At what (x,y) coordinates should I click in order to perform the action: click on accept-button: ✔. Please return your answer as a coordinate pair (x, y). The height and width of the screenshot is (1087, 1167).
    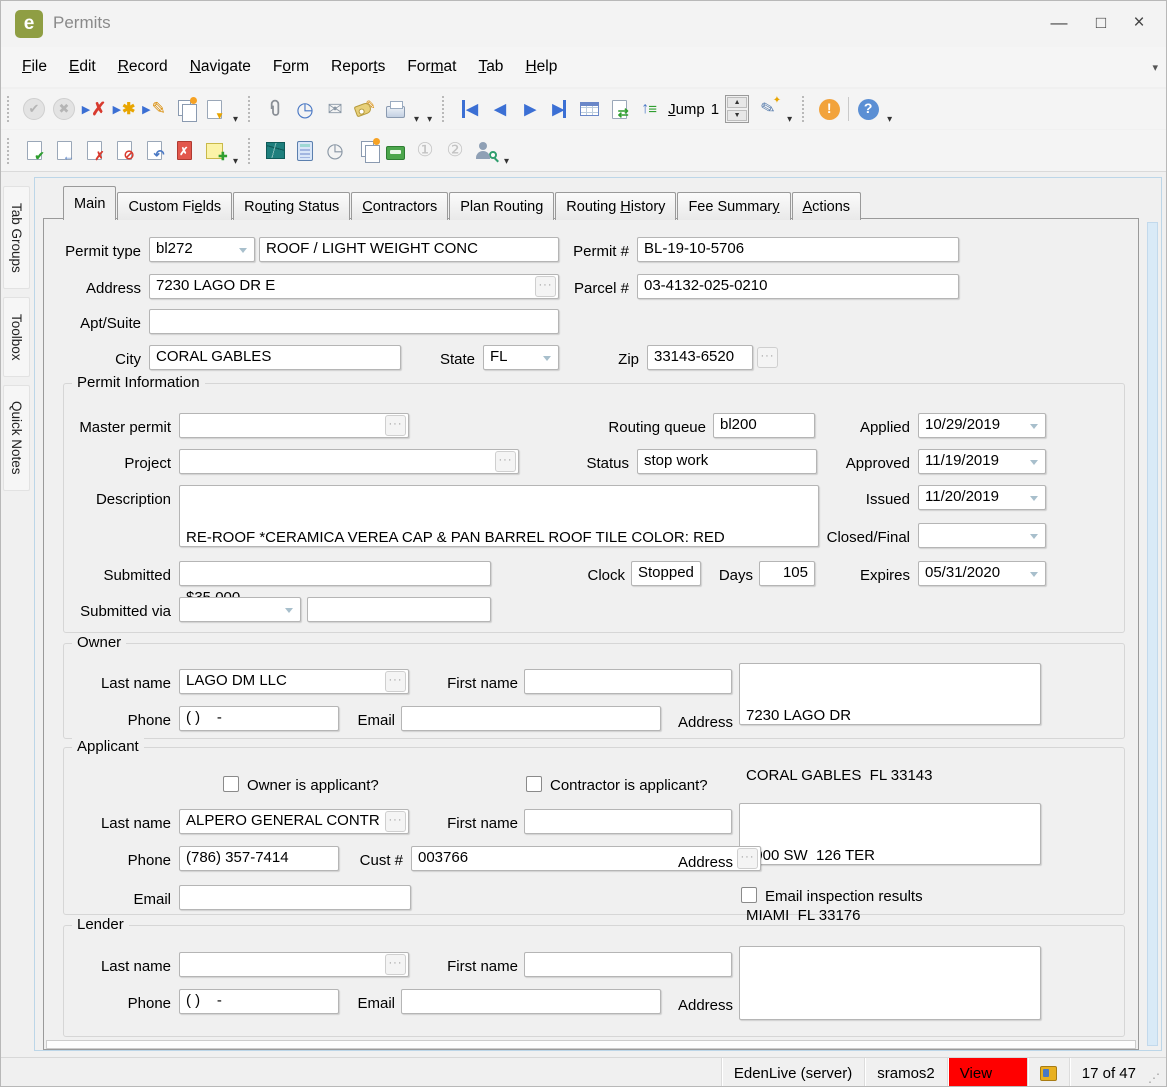
    Looking at the image, I should click on (34, 109).